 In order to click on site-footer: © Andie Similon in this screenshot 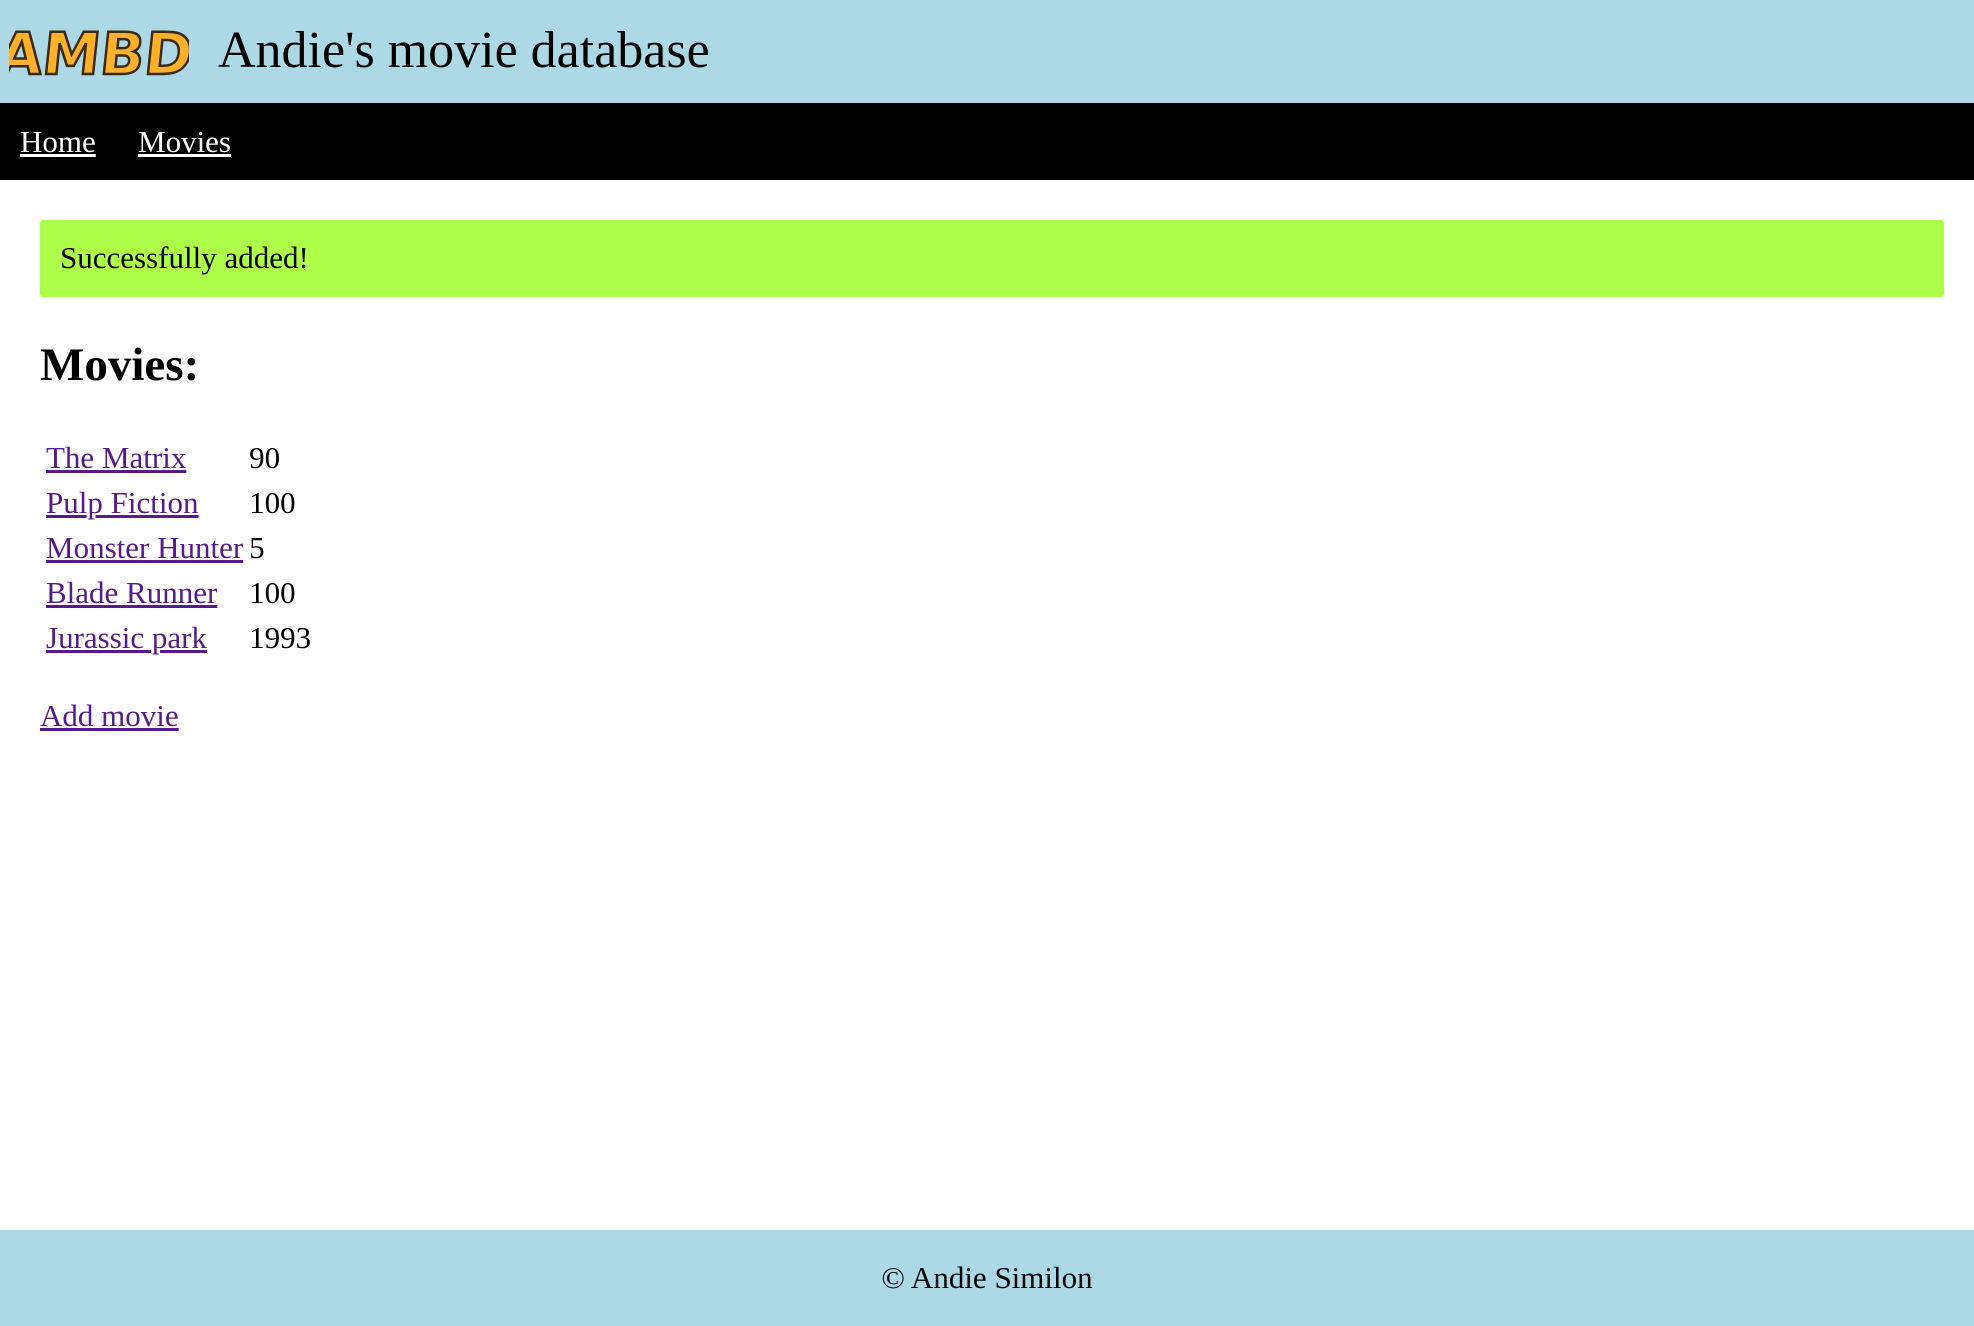, I will do `click(987, 1278)`.